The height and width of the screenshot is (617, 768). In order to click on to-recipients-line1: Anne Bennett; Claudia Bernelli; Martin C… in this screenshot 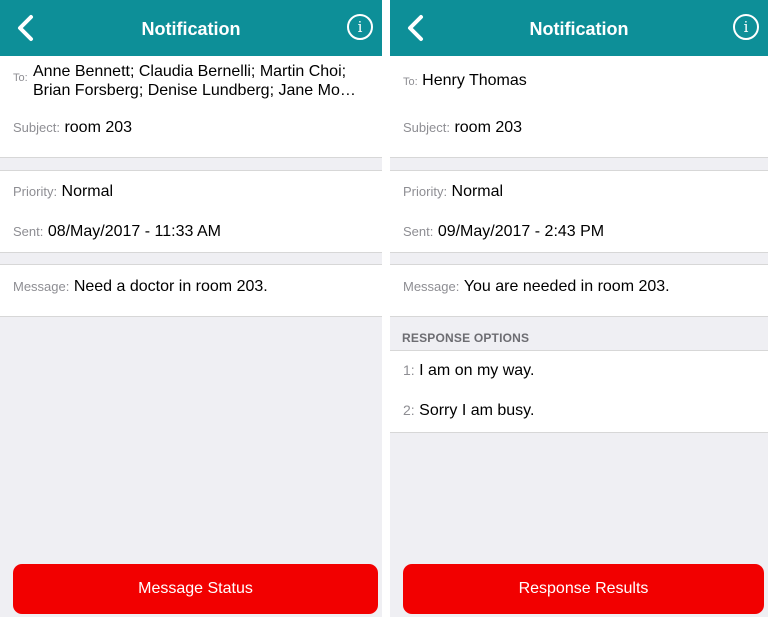, I will do `click(190, 71)`.